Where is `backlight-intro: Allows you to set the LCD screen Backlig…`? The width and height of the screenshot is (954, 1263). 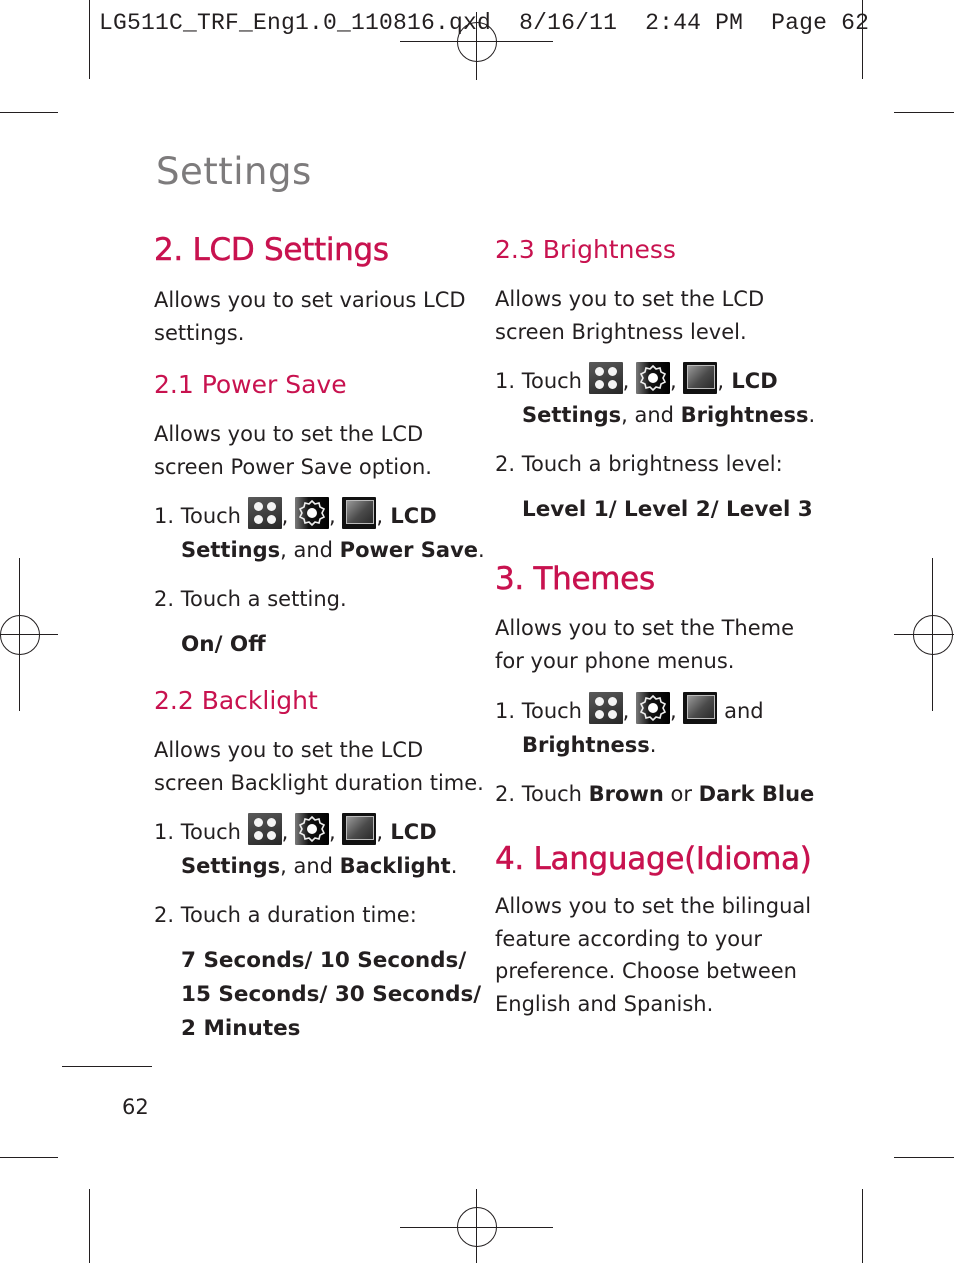 backlight-intro: Allows you to set the LCD screen Backlig… is located at coordinates (319, 766).